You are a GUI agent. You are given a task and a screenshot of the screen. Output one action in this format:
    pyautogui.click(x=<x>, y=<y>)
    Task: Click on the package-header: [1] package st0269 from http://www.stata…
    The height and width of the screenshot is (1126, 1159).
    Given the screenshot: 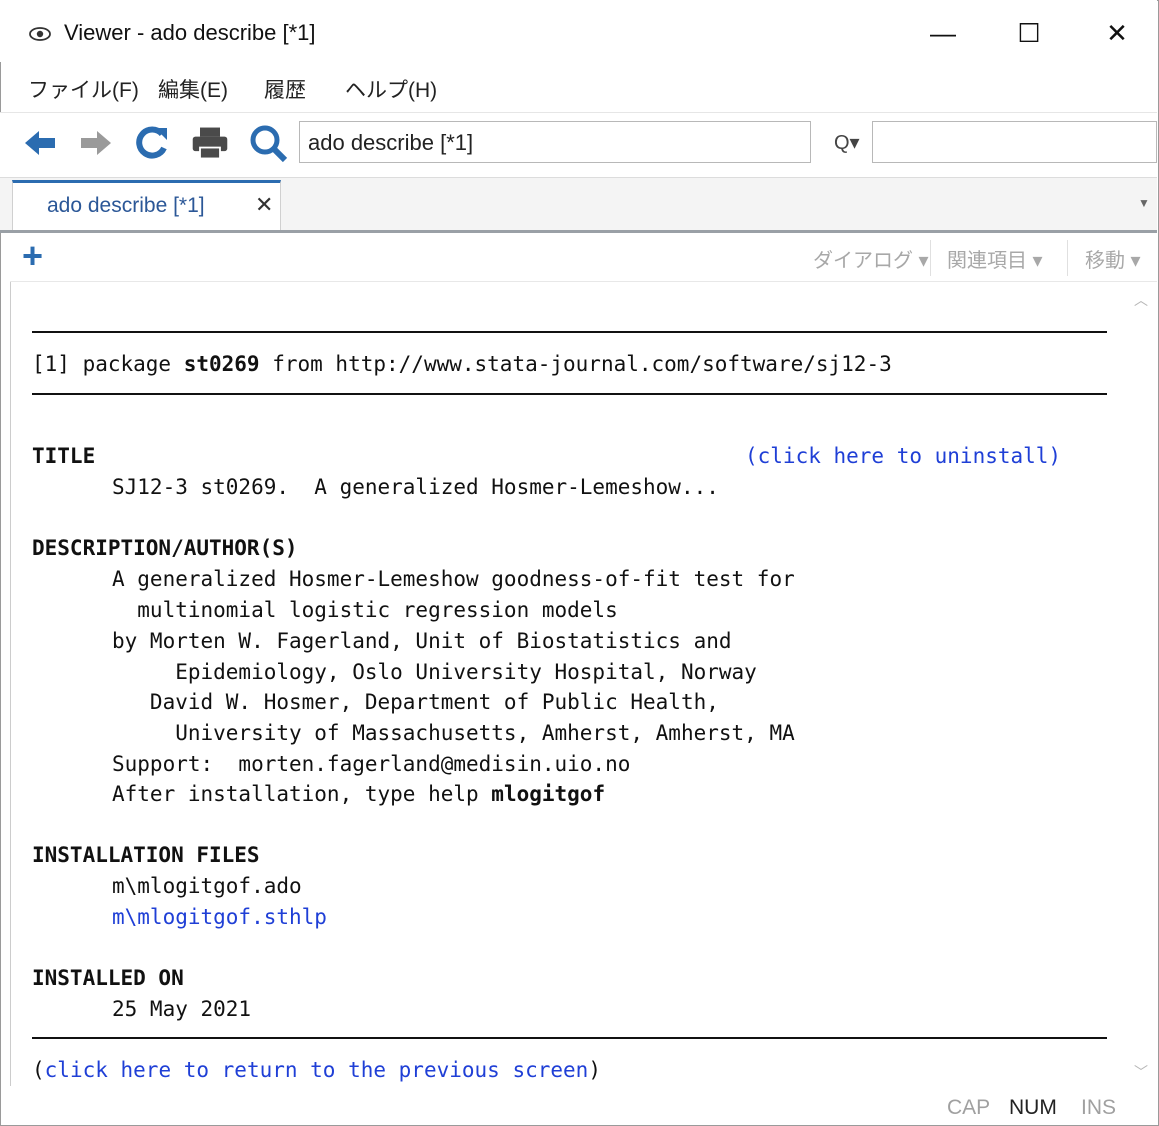 What is the action you would take?
    pyautogui.click(x=462, y=364)
    